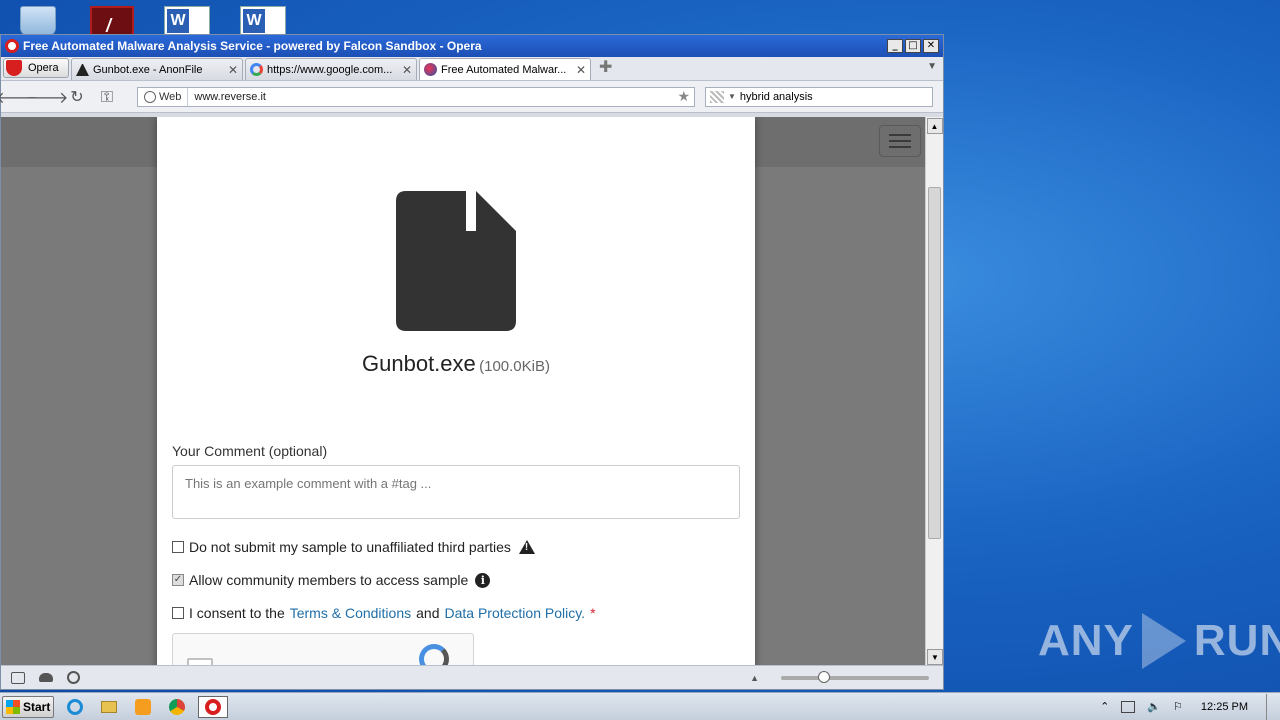 This screenshot has height=720, width=1280. I want to click on url-field: Web www.reverse.it ★, so click(416, 96).